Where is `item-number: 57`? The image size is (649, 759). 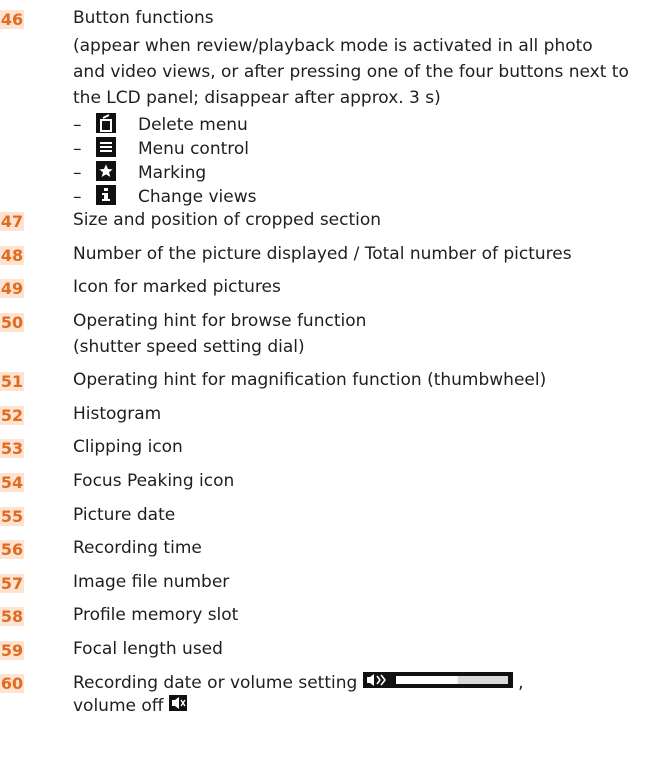 item-number: 57 is located at coordinates (12, 583).